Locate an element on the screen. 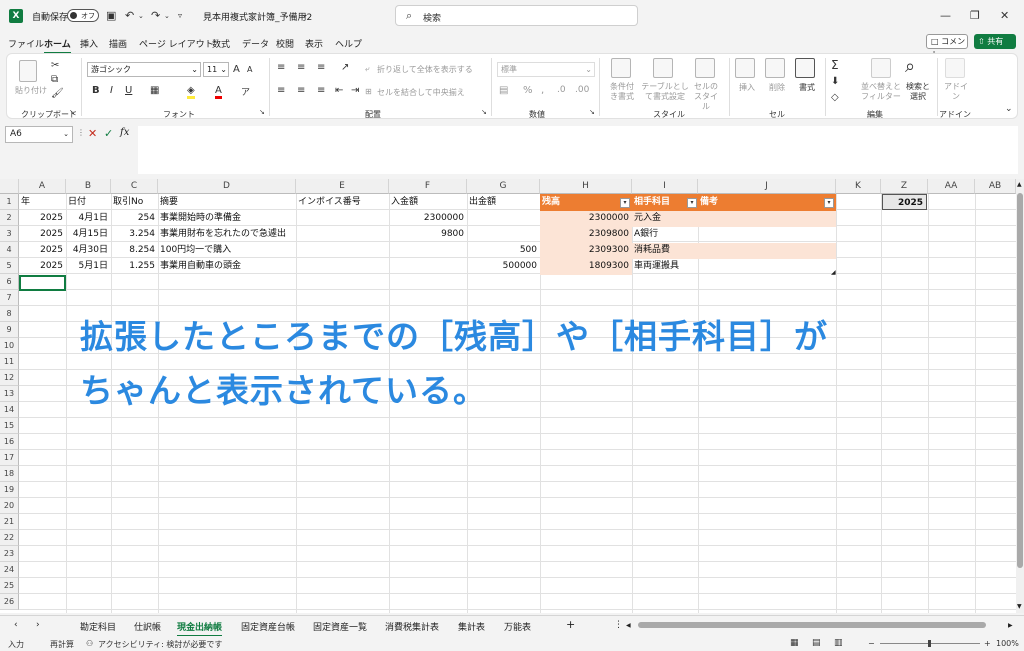  scroll-right-icon: ▶ is located at coordinates (1010, 625).